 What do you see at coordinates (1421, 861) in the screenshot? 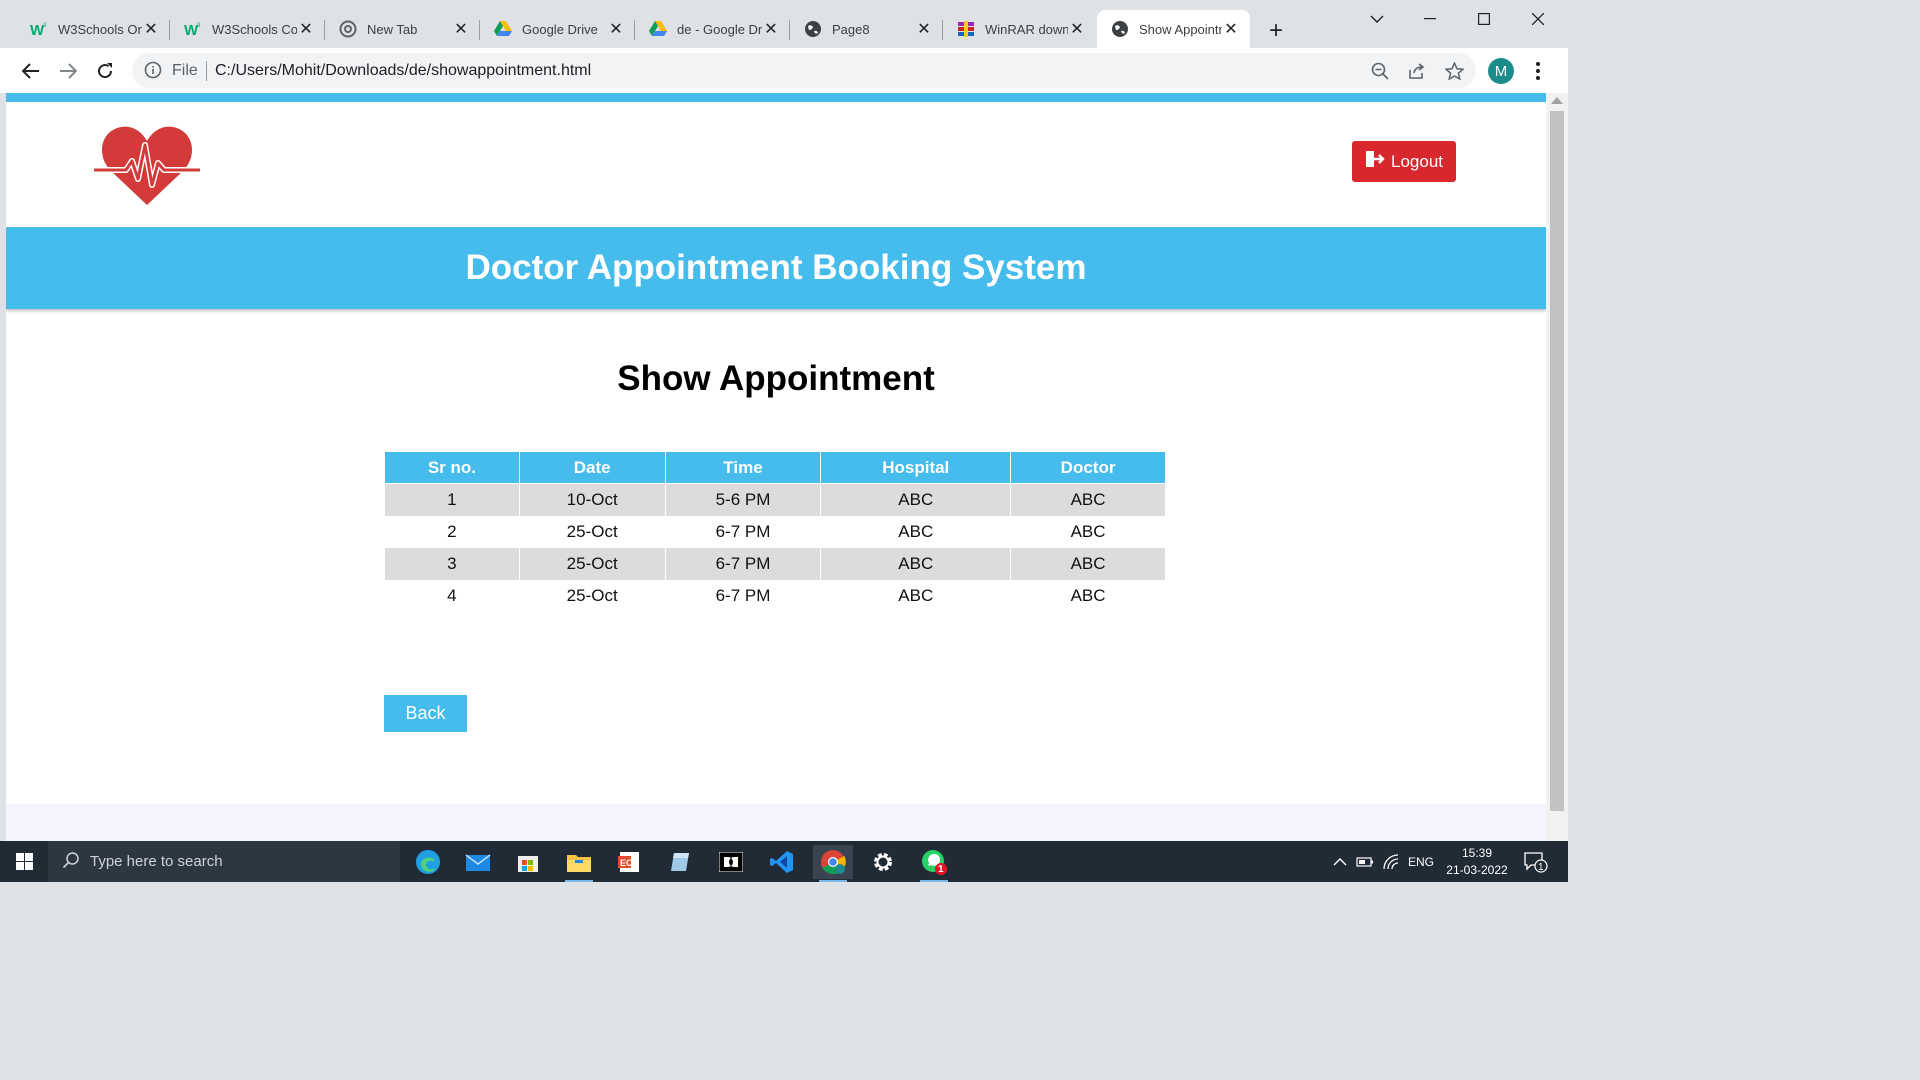
I see `language-indicator: ENG` at bounding box center [1421, 861].